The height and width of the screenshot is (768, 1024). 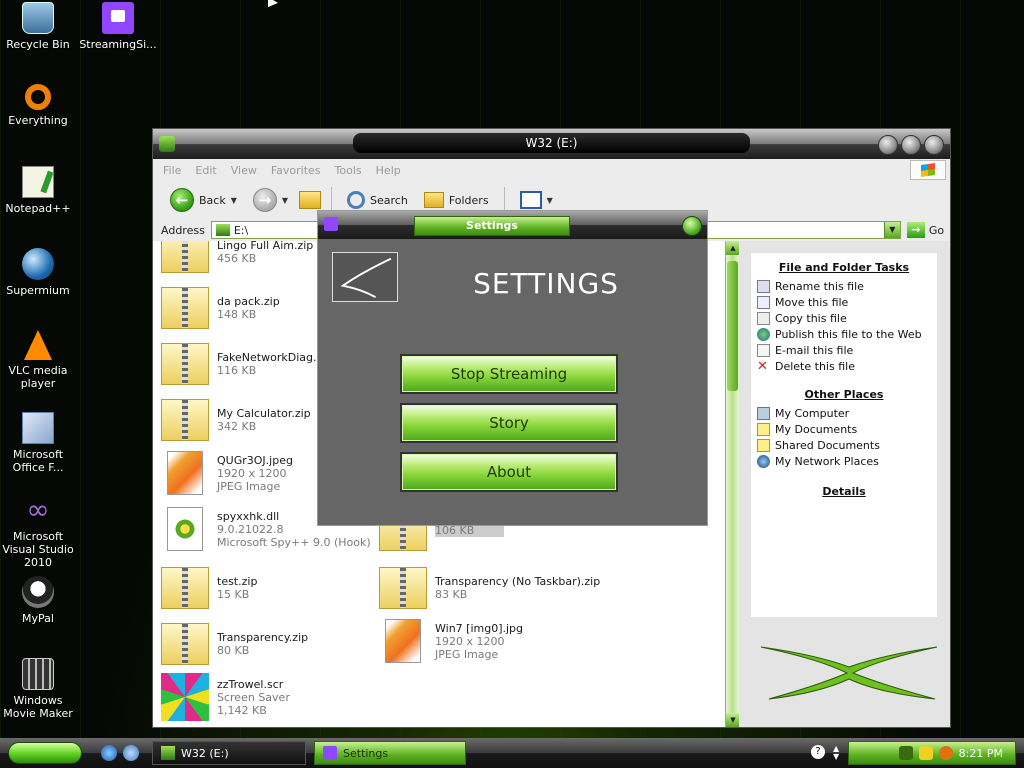 I want to click on settings-close-button, so click(x=692, y=226).